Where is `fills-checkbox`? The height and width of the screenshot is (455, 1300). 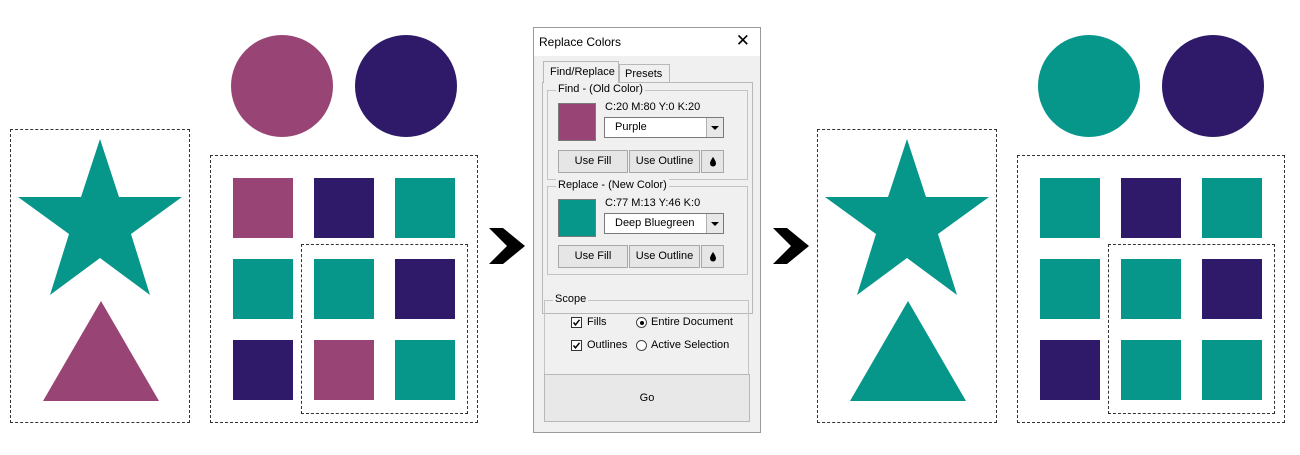 fills-checkbox is located at coordinates (576, 322).